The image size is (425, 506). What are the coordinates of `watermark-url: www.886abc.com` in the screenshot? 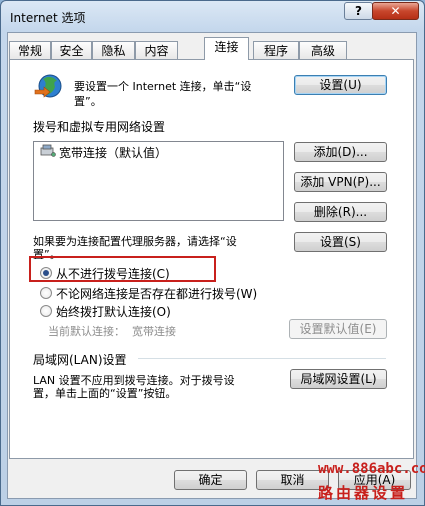 It's located at (371, 469).